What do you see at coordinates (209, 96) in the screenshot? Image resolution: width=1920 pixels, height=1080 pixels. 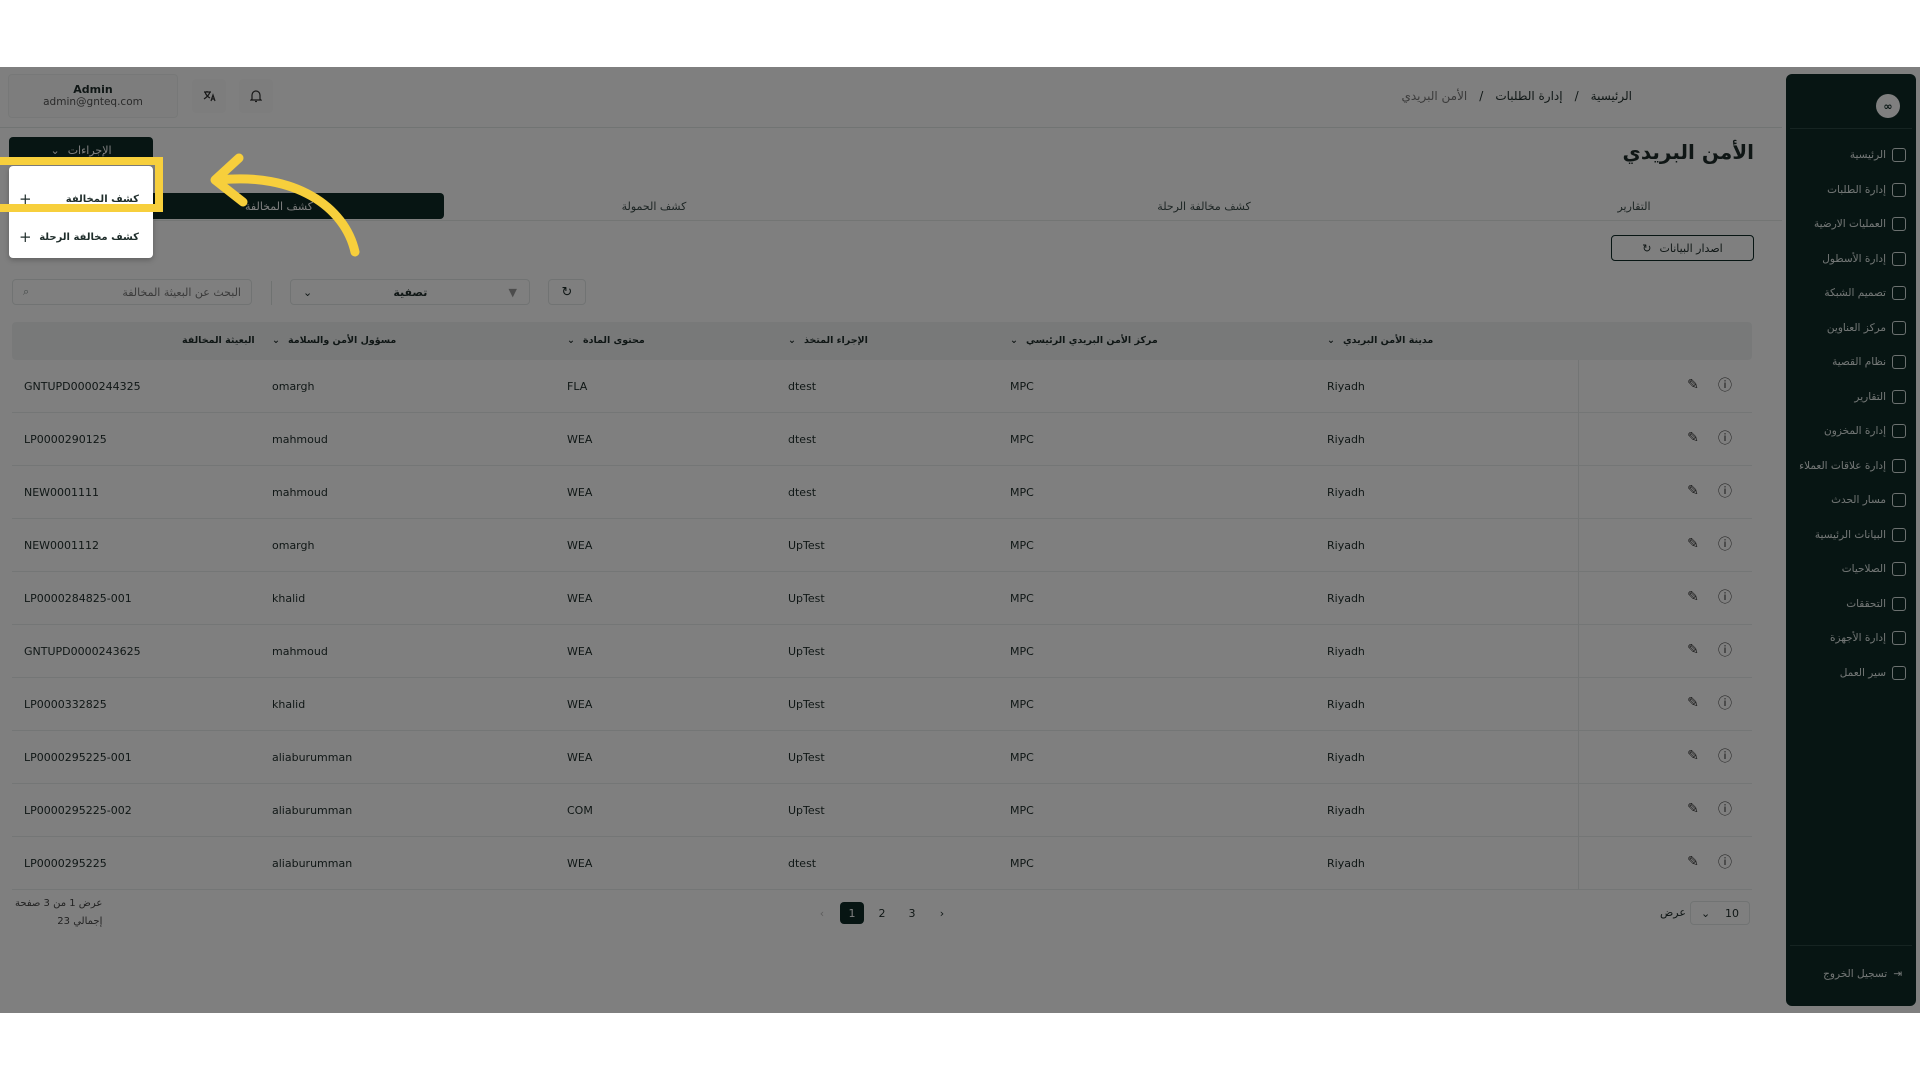 I see `translate-icon` at bounding box center [209, 96].